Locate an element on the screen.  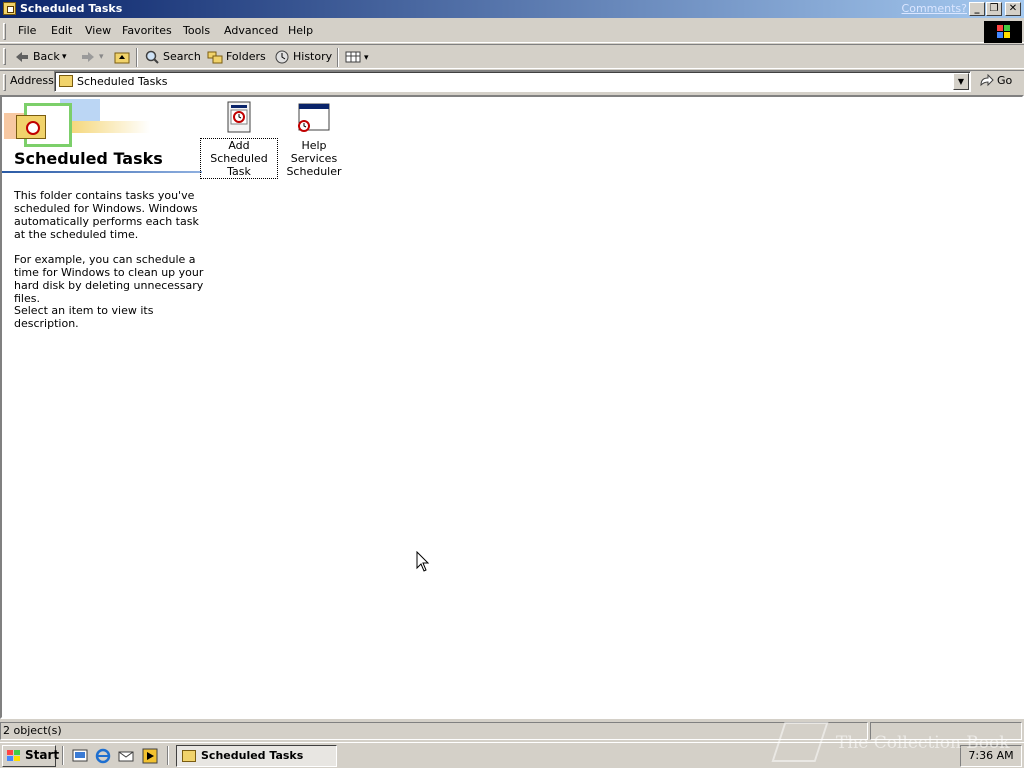
up-folder-icon is located at coordinates (122, 57).